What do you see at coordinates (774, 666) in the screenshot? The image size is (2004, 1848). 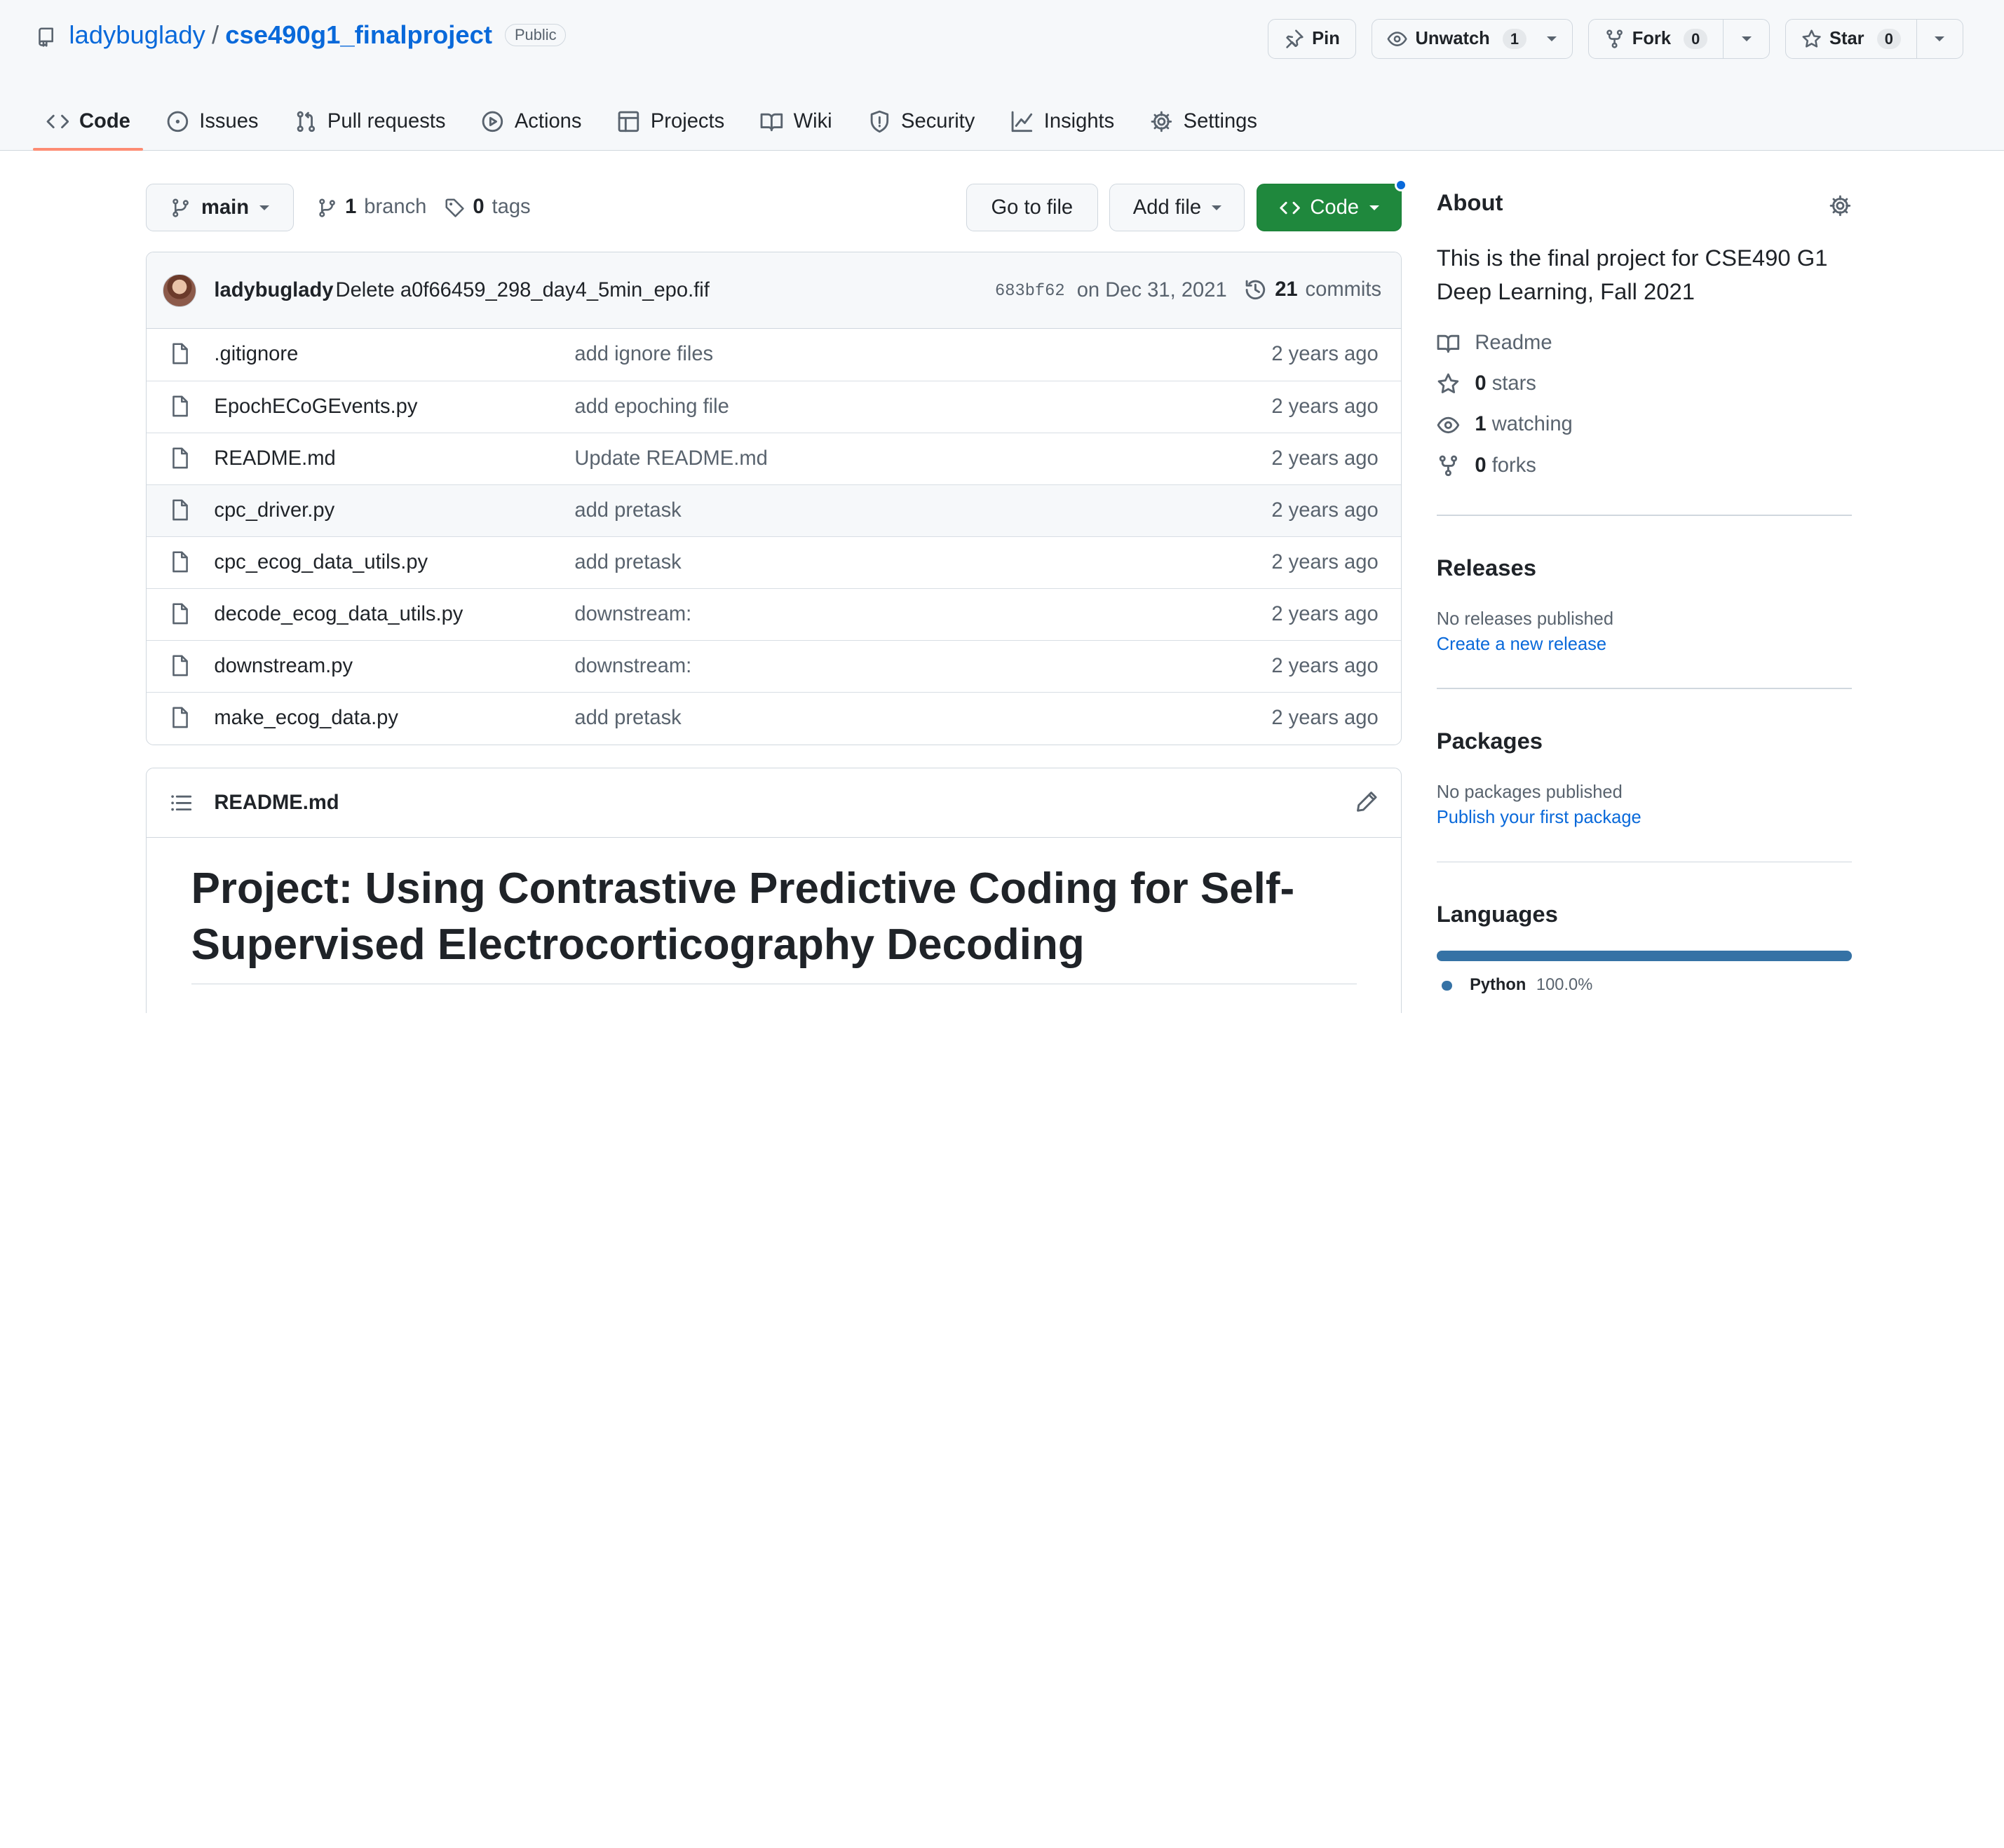 I see `file-row: downstream.py downstream: 2 years ago` at bounding box center [774, 666].